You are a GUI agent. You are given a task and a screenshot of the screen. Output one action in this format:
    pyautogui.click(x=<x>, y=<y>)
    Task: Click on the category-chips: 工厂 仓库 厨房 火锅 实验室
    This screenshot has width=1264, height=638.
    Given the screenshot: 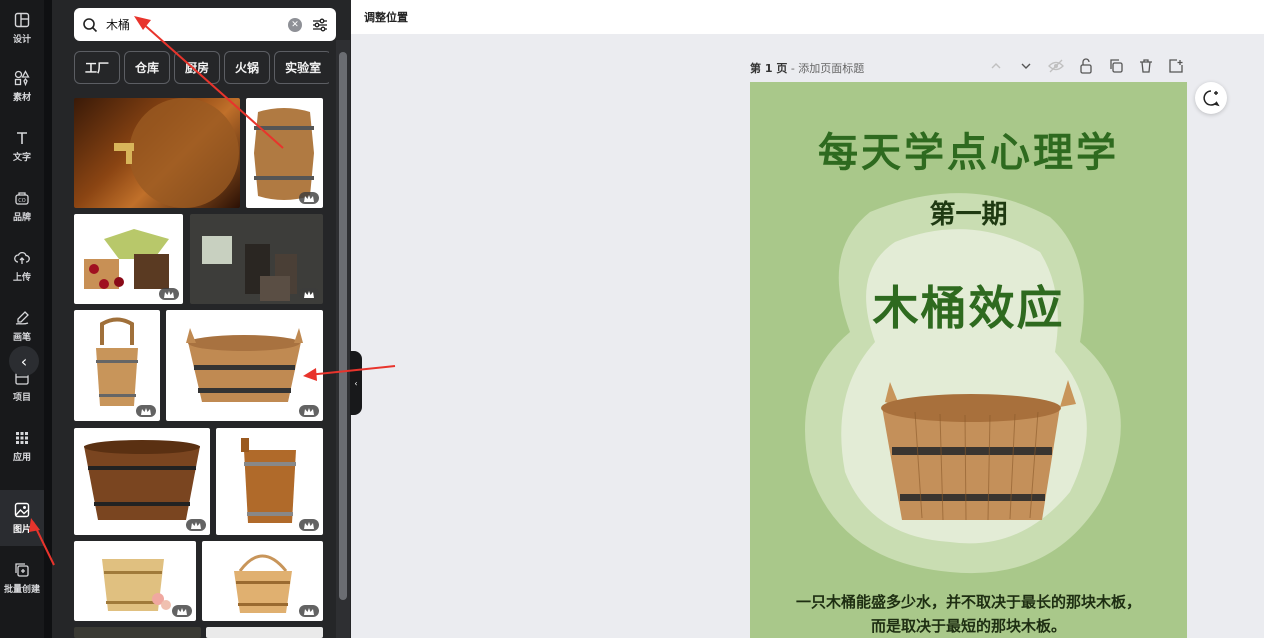 What is the action you would take?
    pyautogui.click(x=201, y=67)
    